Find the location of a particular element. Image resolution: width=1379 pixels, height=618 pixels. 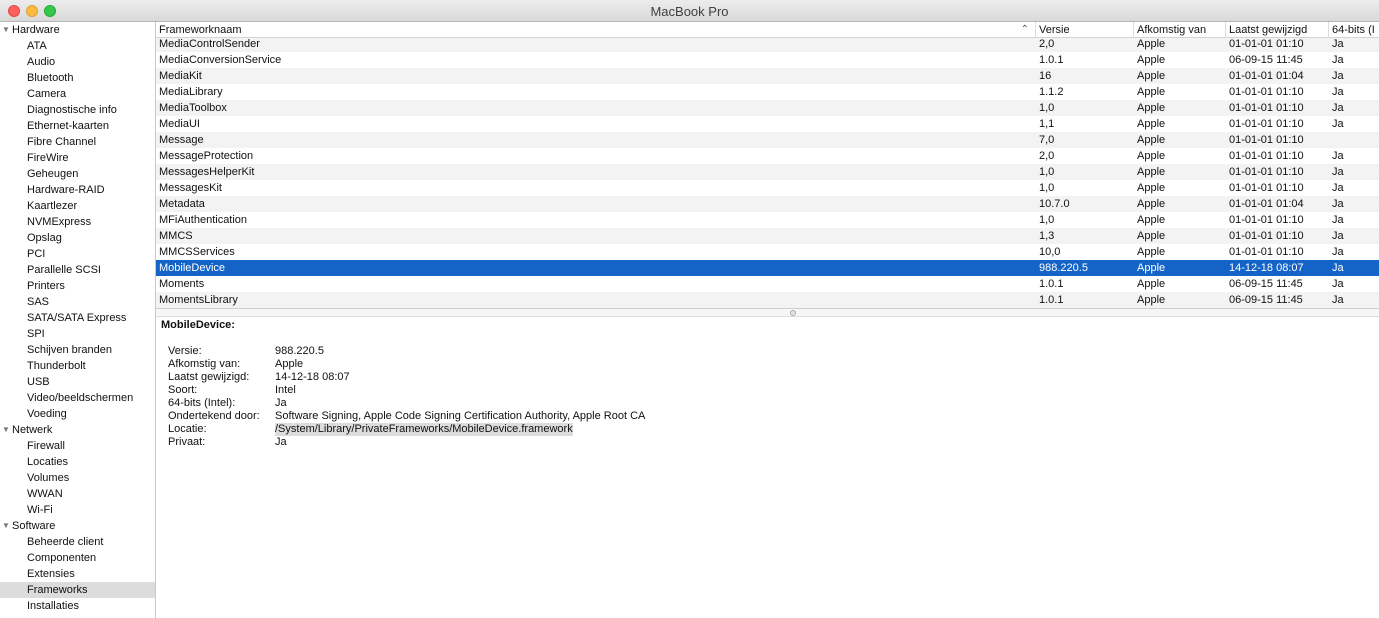

sidebar-item: PCI is located at coordinates (77, 254).